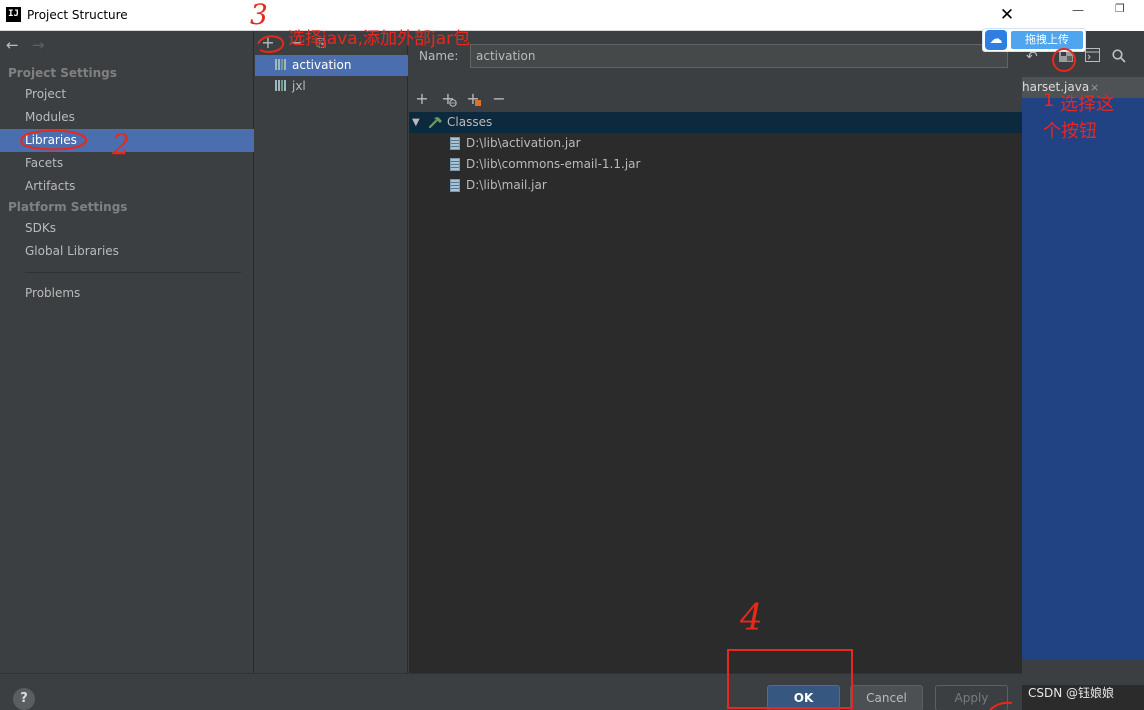 The width and height of the screenshot is (1144, 710). What do you see at coordinates (121, 144) in the screenshot?
I see `step-2-number: 2` at bounding box center [121, 144].